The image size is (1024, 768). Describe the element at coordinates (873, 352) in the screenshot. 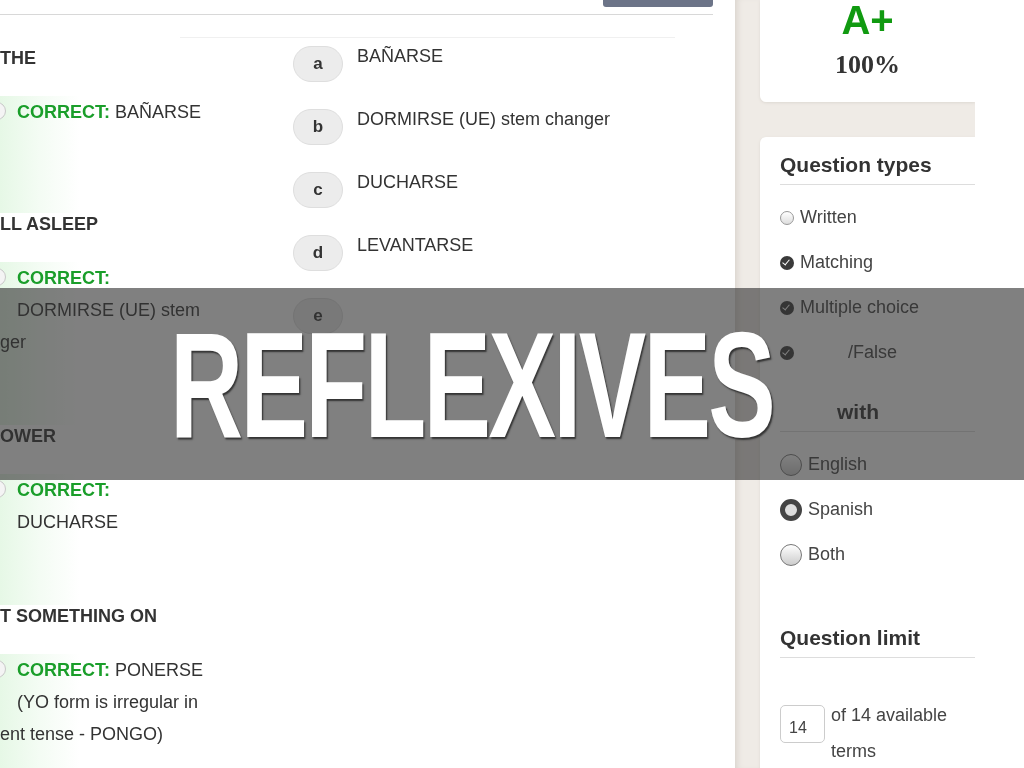

I see `option-label: /False` at that location.